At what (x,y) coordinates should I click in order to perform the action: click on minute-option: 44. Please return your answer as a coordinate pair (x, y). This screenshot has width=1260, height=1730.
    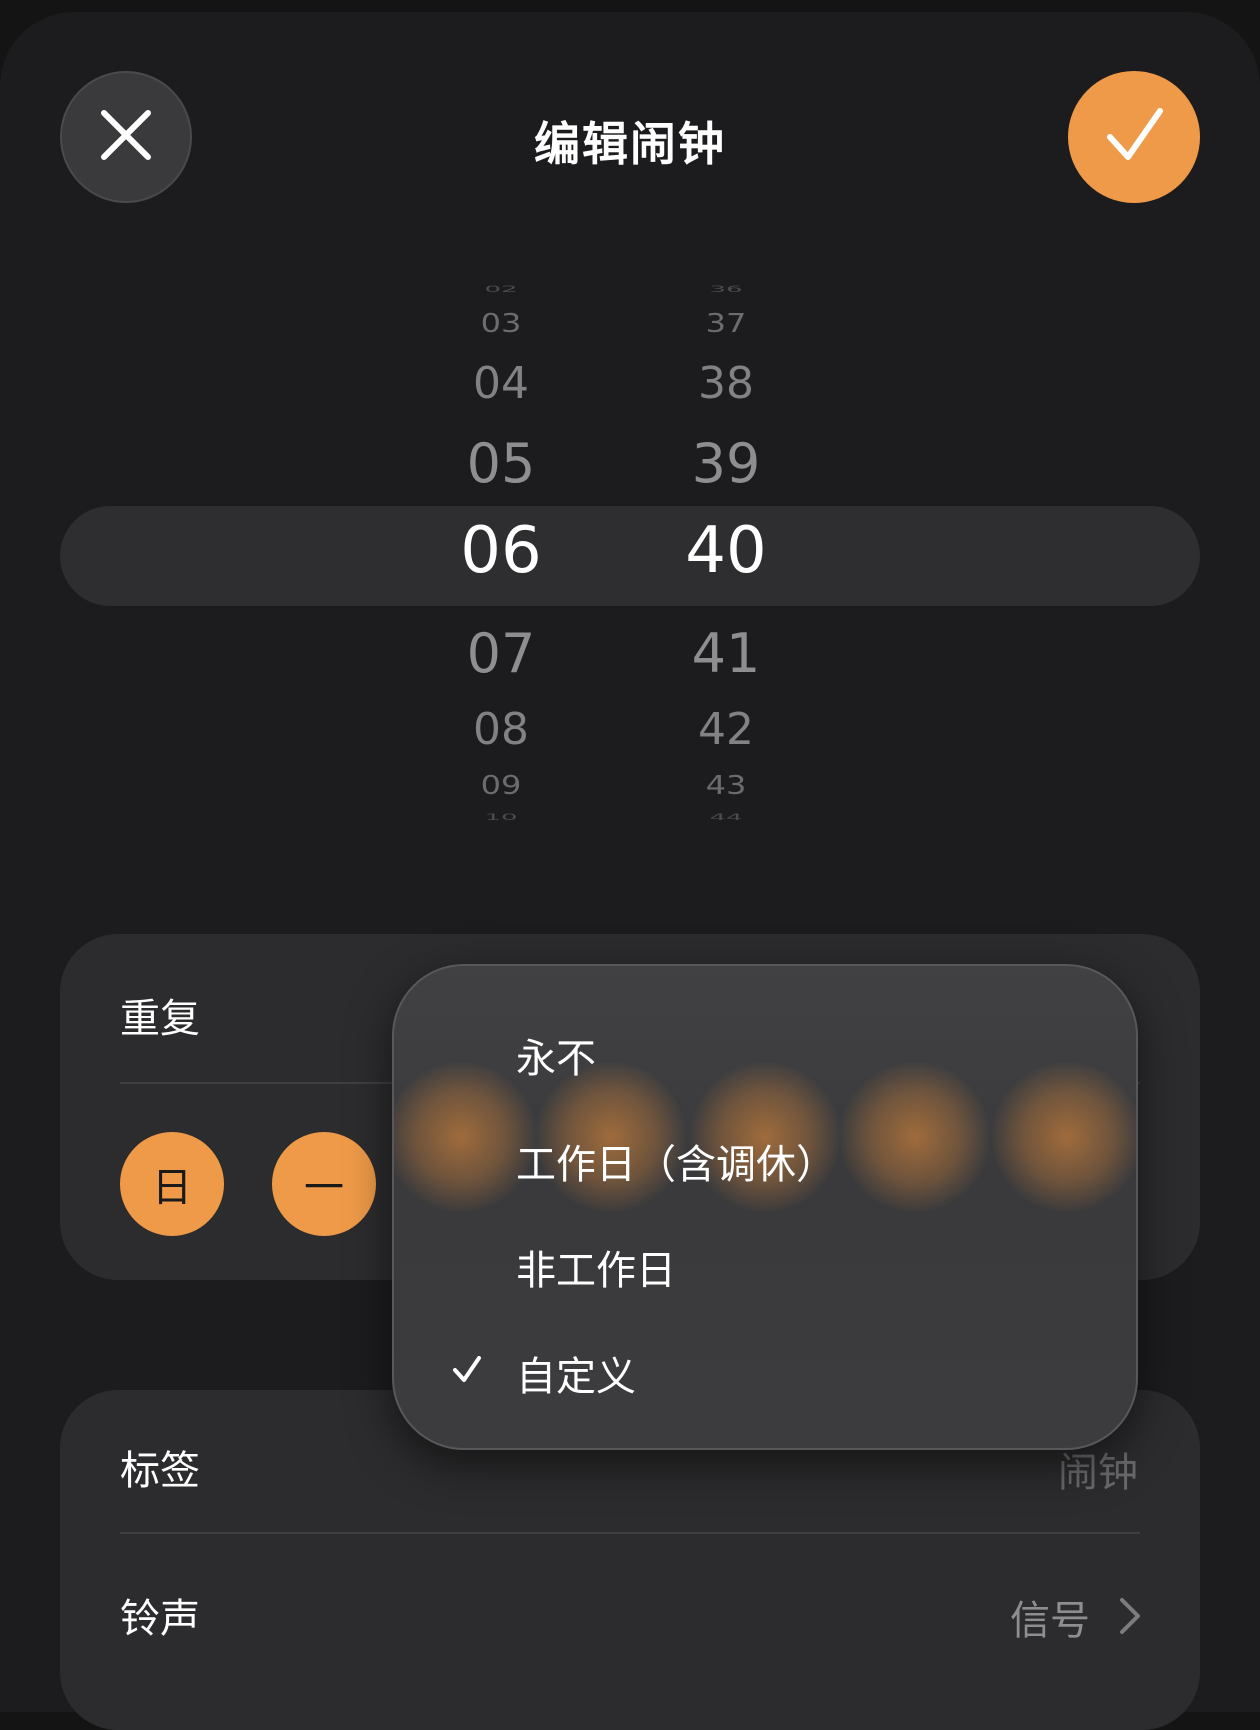
    Looking at the image, I should click on (726, 817).